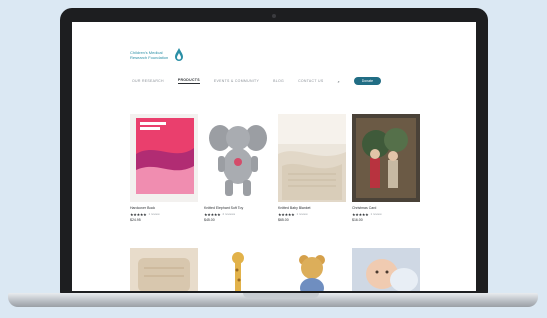 This screenshot has height=318, width=547. What do you see at coordinates (179, 54) in the screenshot?
I see `droplet-logo-icon` at bounding box center [179, 54].